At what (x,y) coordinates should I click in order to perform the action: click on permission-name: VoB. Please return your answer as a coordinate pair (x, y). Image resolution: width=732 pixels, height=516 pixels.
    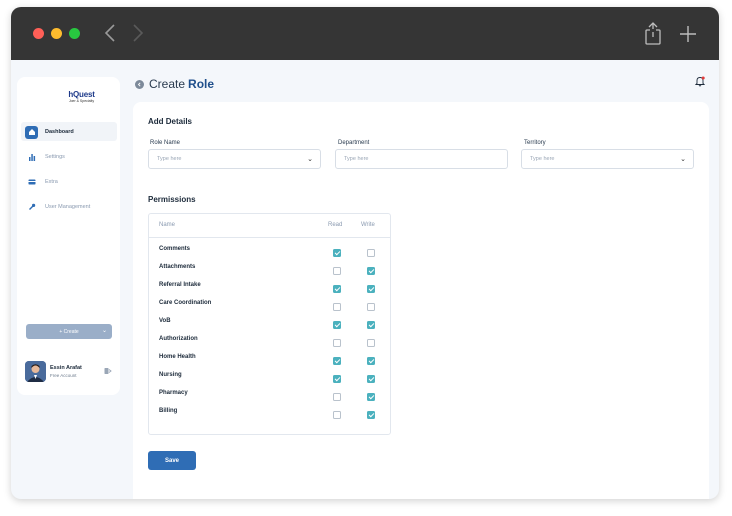
    Looking at the image, I should click on (165, 321).